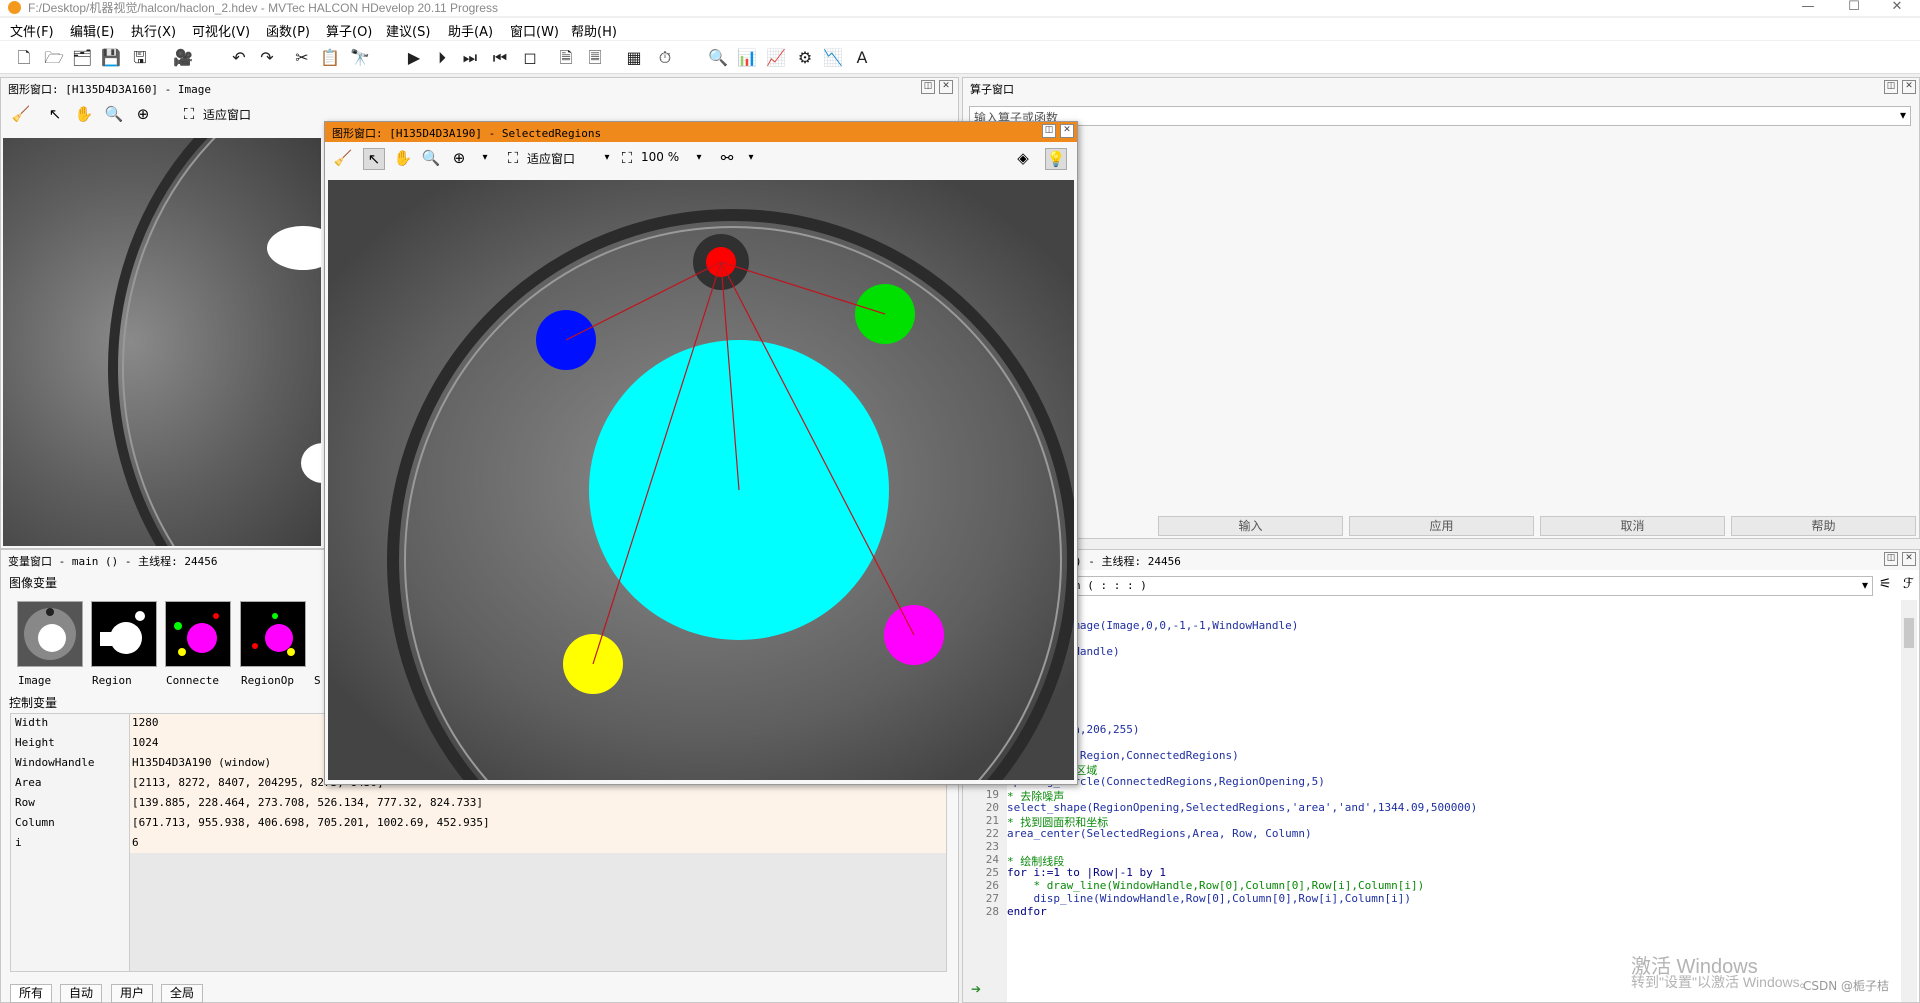 The image size is (1920, 1003). I want to click on menu-window: 窗口(W), so click(534, 30).